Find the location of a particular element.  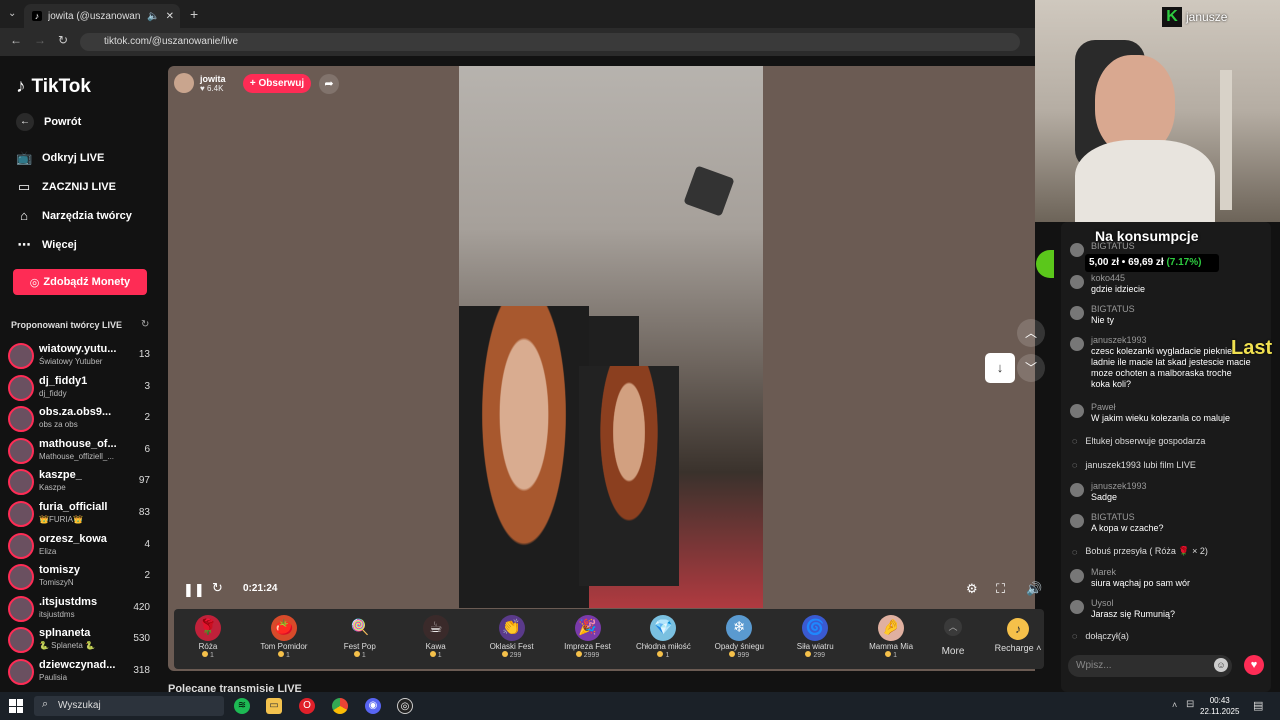

taskbar-search: Wyszukaj is located at coordinates (129, 706).